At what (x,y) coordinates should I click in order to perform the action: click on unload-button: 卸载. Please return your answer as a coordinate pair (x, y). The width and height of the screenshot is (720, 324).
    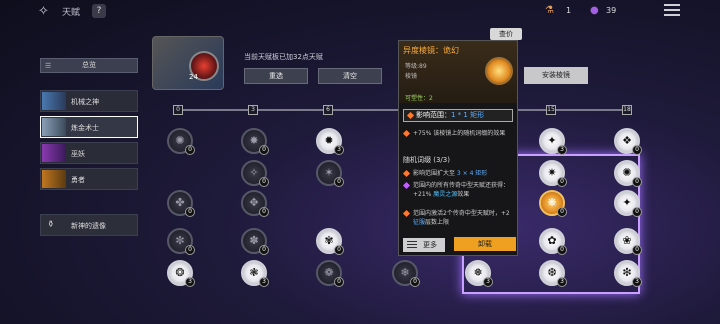
    Looking at the image, I should click on (485, 244).